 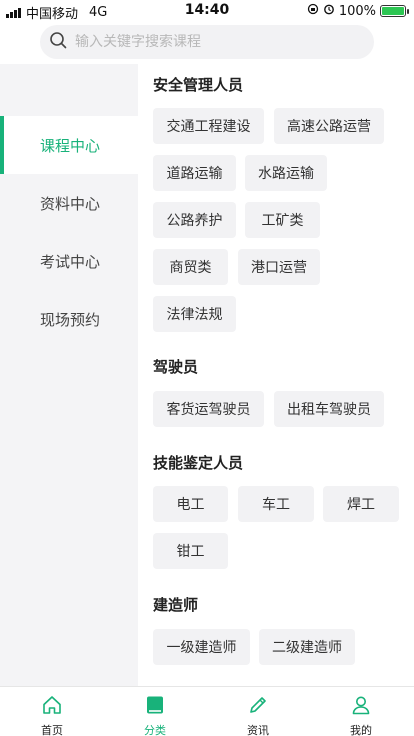 I want to click on category-tag: 焊工, so click(x=361, y=504).